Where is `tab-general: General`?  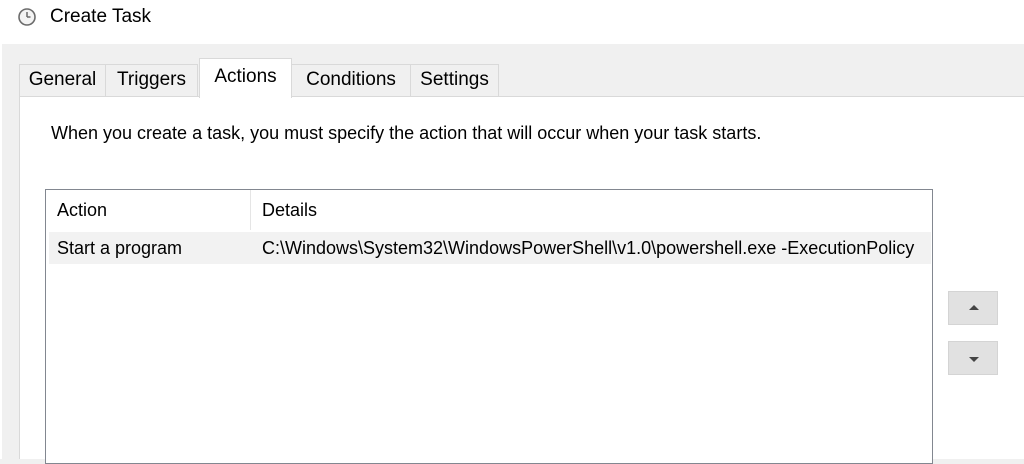
tab-general: General is located at coordinates (62, 80).